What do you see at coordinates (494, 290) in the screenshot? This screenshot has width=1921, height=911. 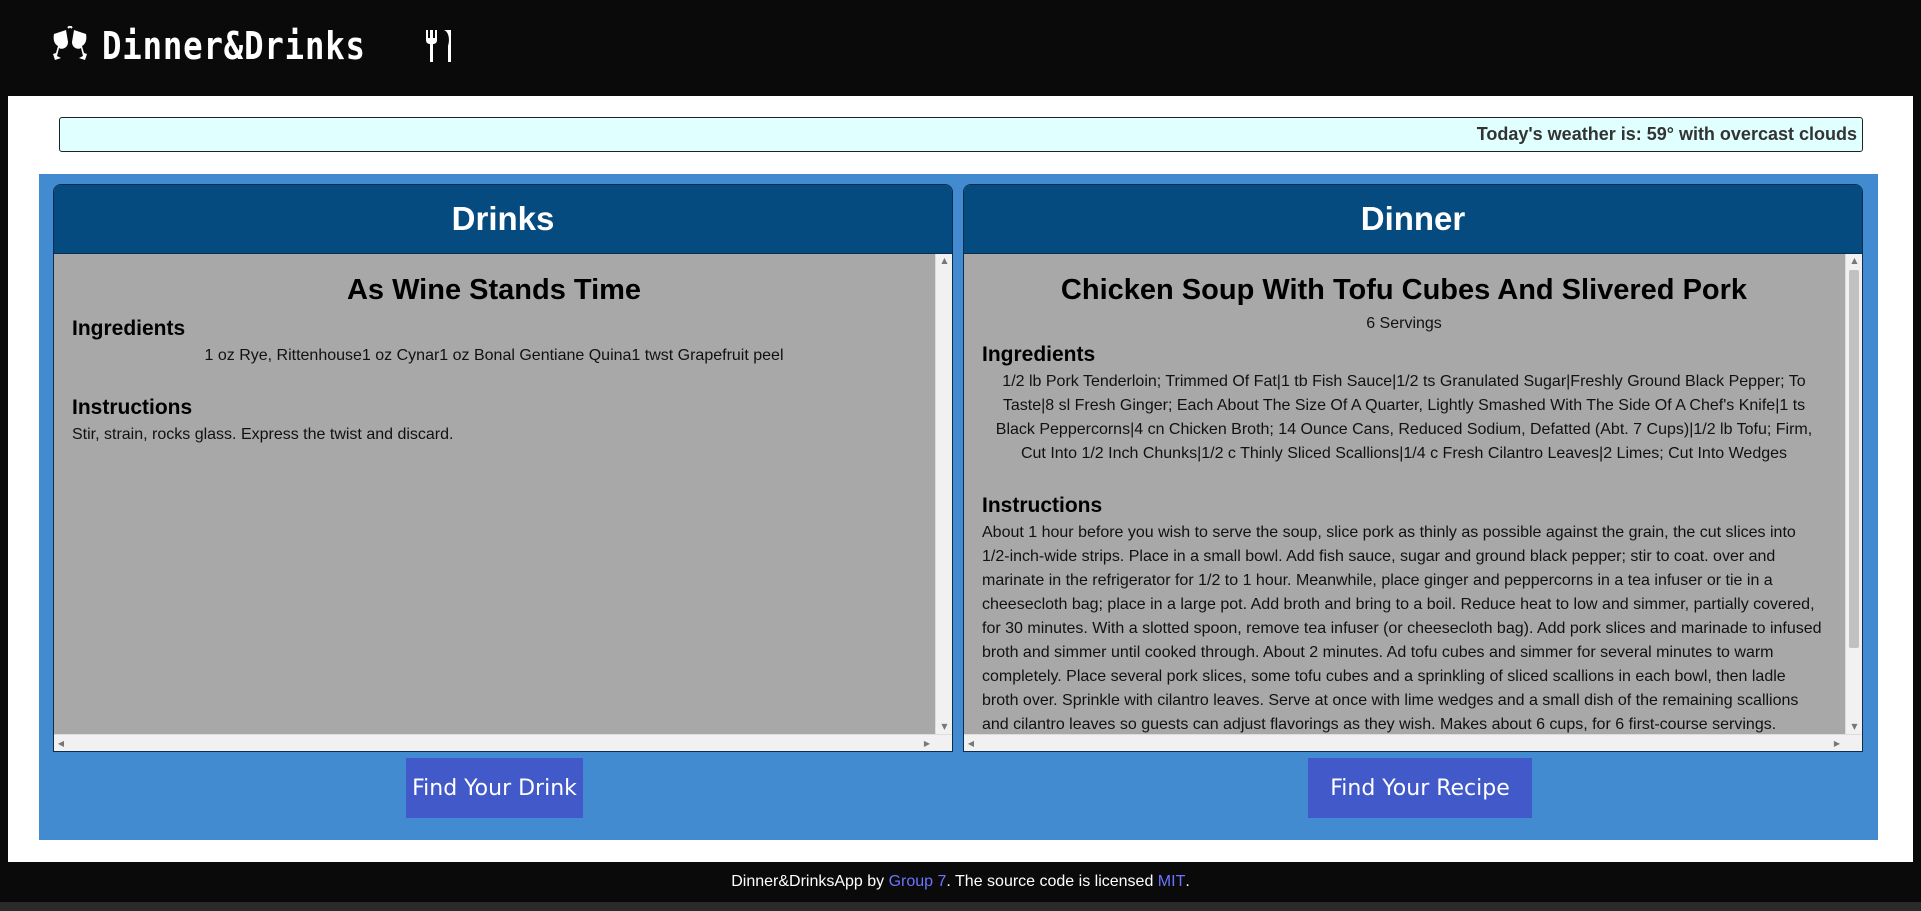 I see `drink-title: As Wine Stands Time` at bounding box center [494, 290].